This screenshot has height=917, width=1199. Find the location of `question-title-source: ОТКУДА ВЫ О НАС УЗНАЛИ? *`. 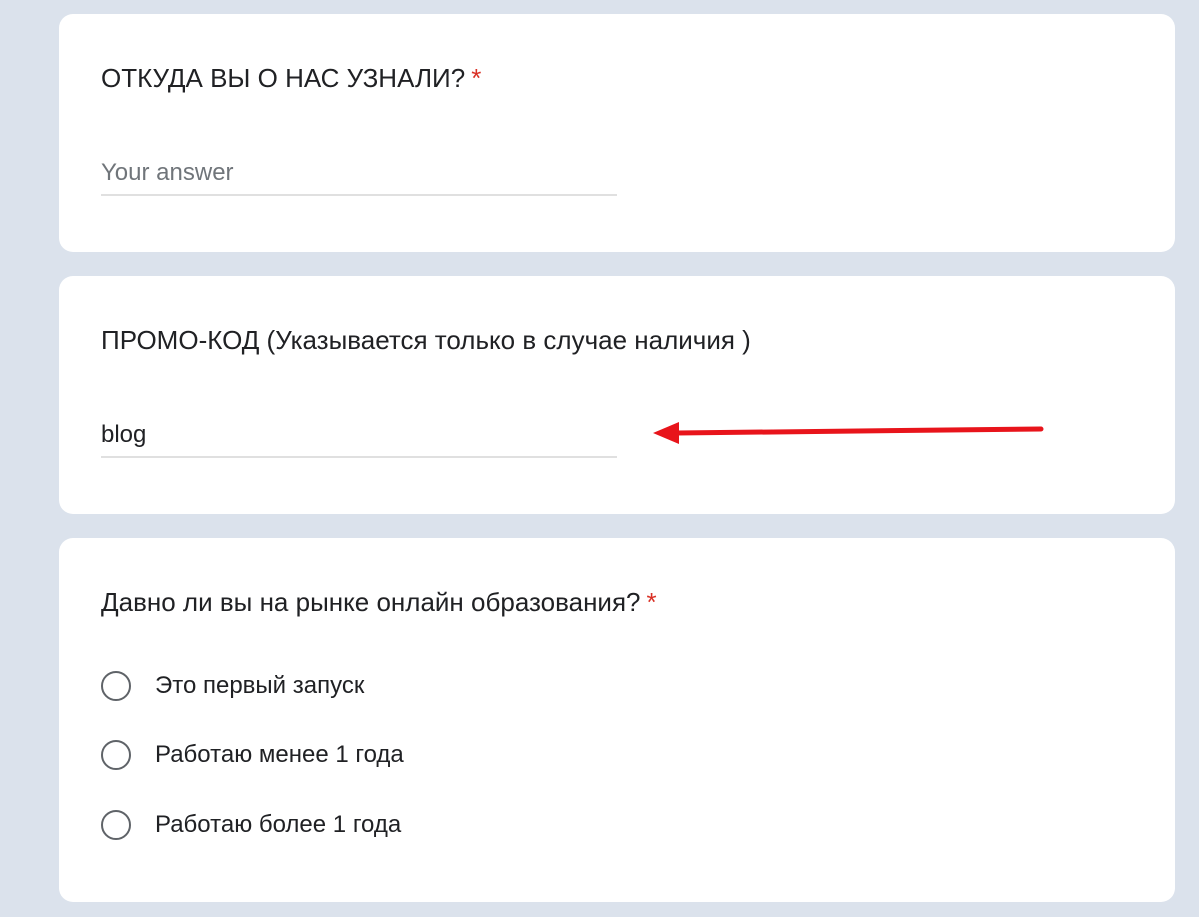

question-title-source: ОТКУДА ВЫ О НАС УЗНАЛИ? * is located at coordinates (291, 78).